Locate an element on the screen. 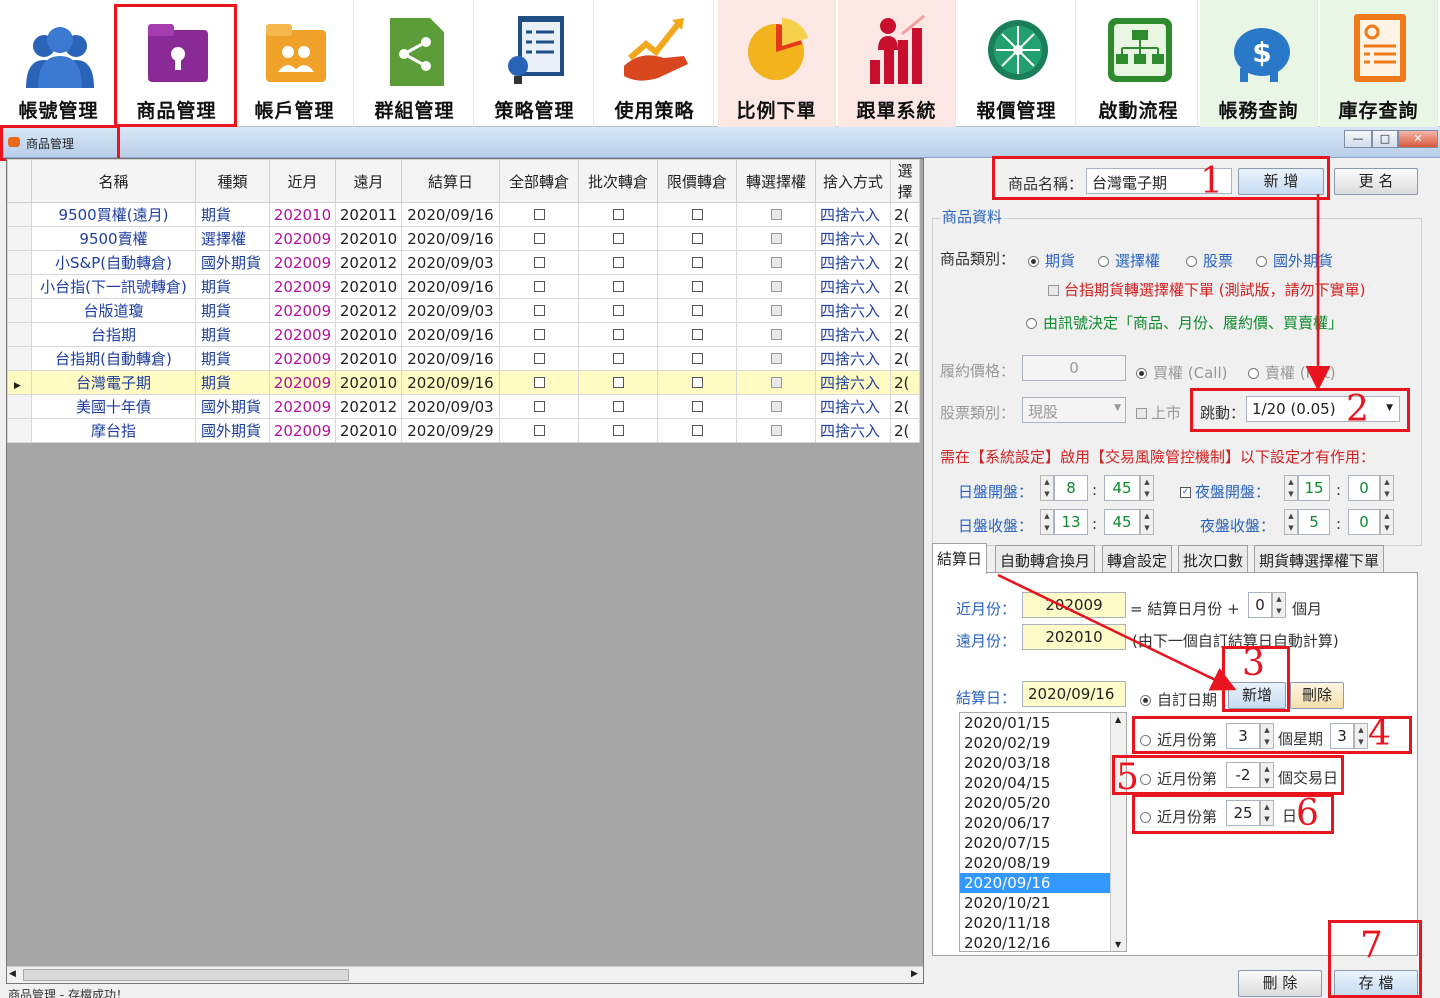  cell-name: 台灣電子期 is located at coordinates (113, 382).